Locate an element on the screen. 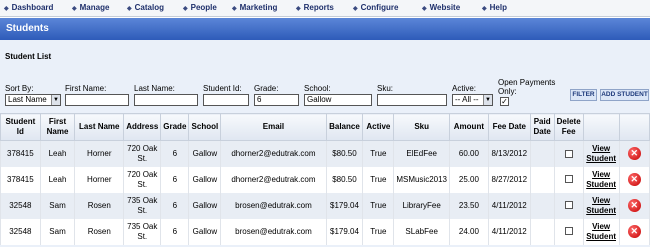 The image size is (650, 247). sort-by-label: Sort By: is located at coordinates (19, 88).